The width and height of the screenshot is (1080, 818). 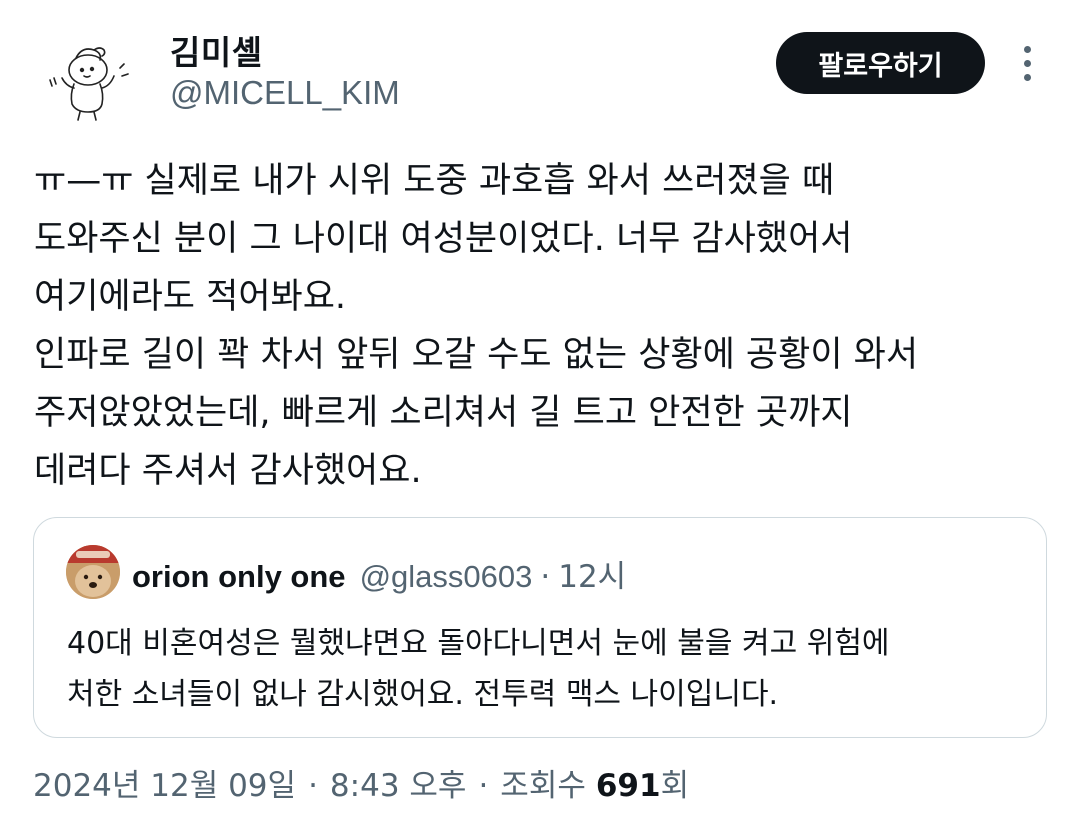 What do you see at coordinates (239, 577) in the screenshot?
I see `quote-author-name: orion only one` at bounding box center [239, 577].